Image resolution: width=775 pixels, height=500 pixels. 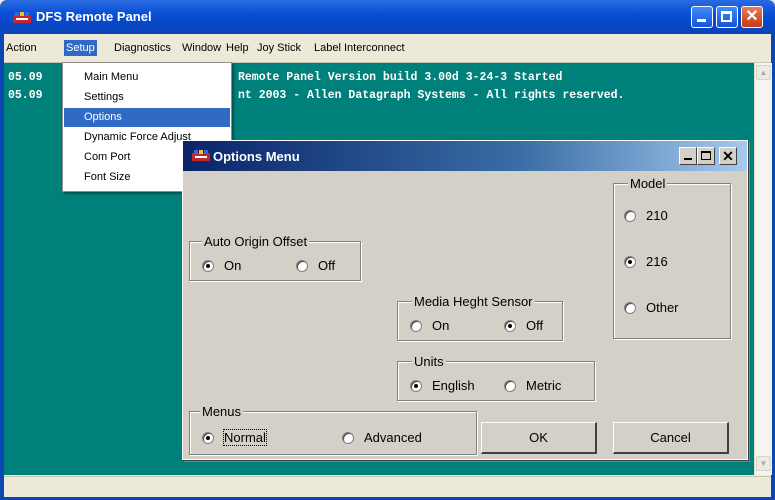 I want to click on radio-label: Normal, so click(x=245, y=437).